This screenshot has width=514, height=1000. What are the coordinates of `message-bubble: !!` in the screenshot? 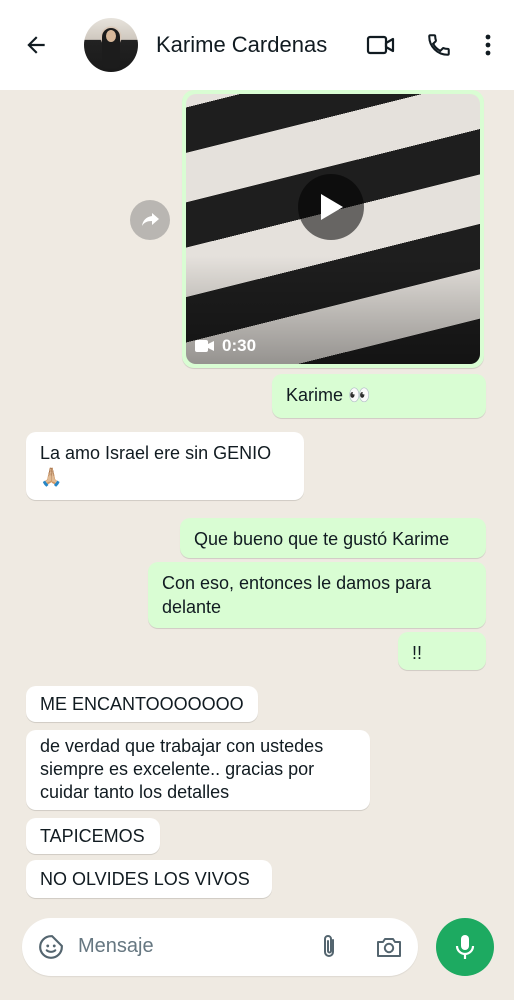 It's located at (442, 651).